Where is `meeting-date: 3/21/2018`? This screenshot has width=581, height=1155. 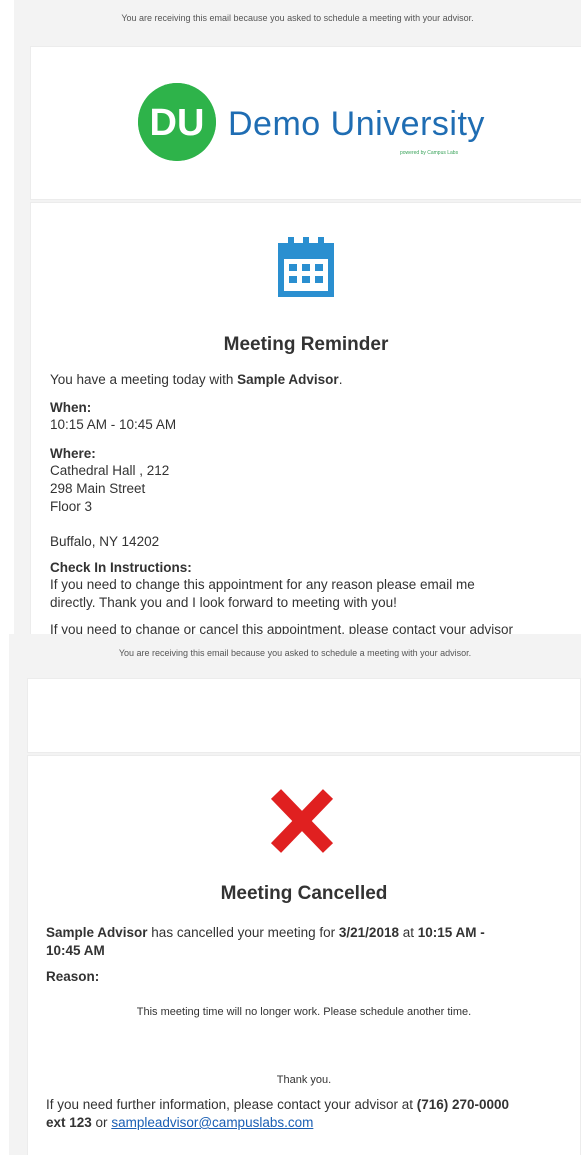 meeting-date: 3/21/2018 is located at coordinates (368, 932).